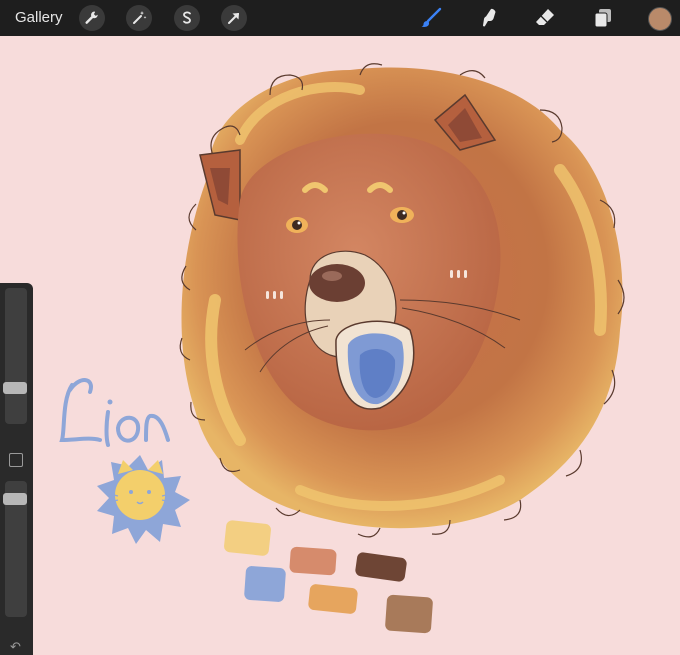  What do you see at coordinates (234, 18) in the screenshot?
I see `transform-arrow-icon` at bounding box center [234, 18].